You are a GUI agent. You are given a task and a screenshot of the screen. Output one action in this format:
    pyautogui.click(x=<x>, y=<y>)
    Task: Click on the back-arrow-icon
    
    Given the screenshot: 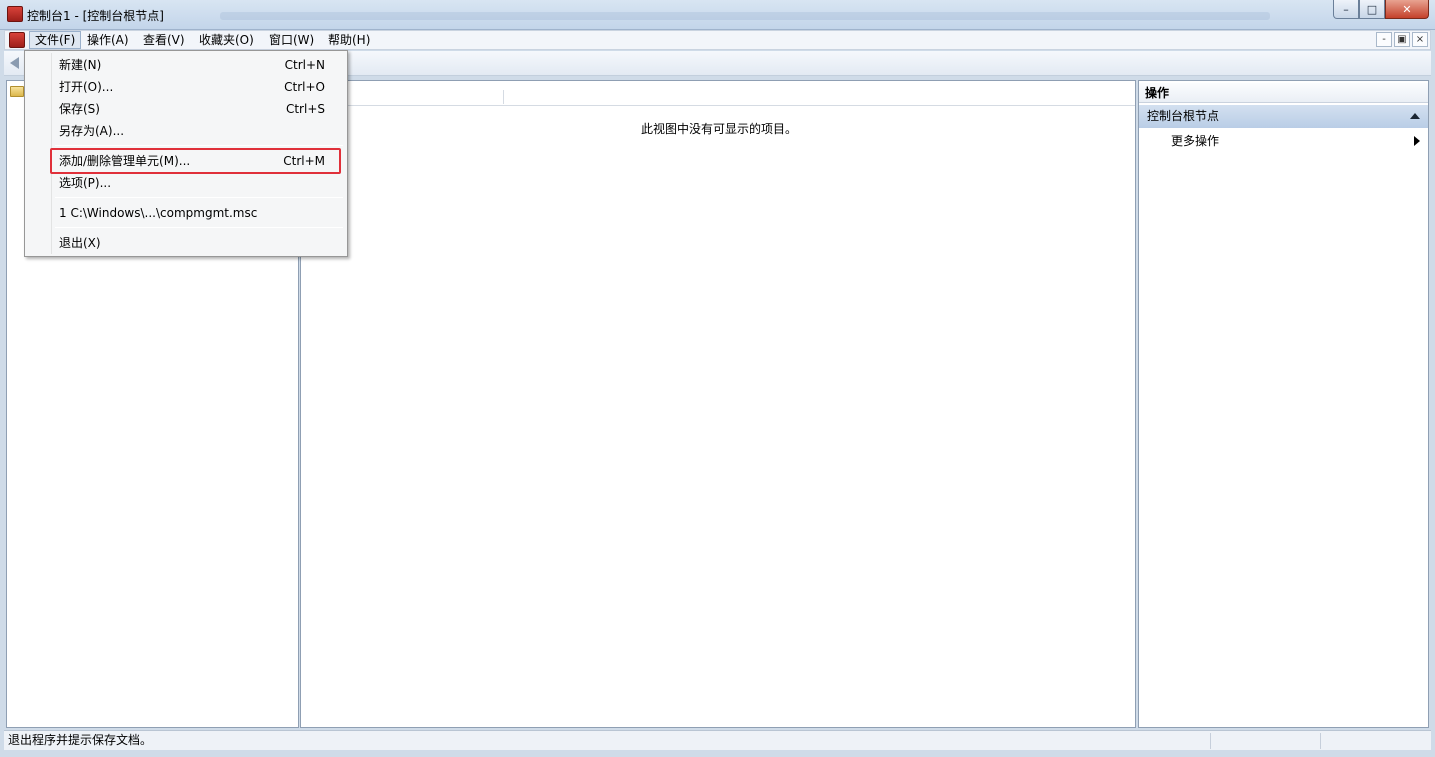 What is the action you would take?
    pyautogui.click(x=14, y=63)
    